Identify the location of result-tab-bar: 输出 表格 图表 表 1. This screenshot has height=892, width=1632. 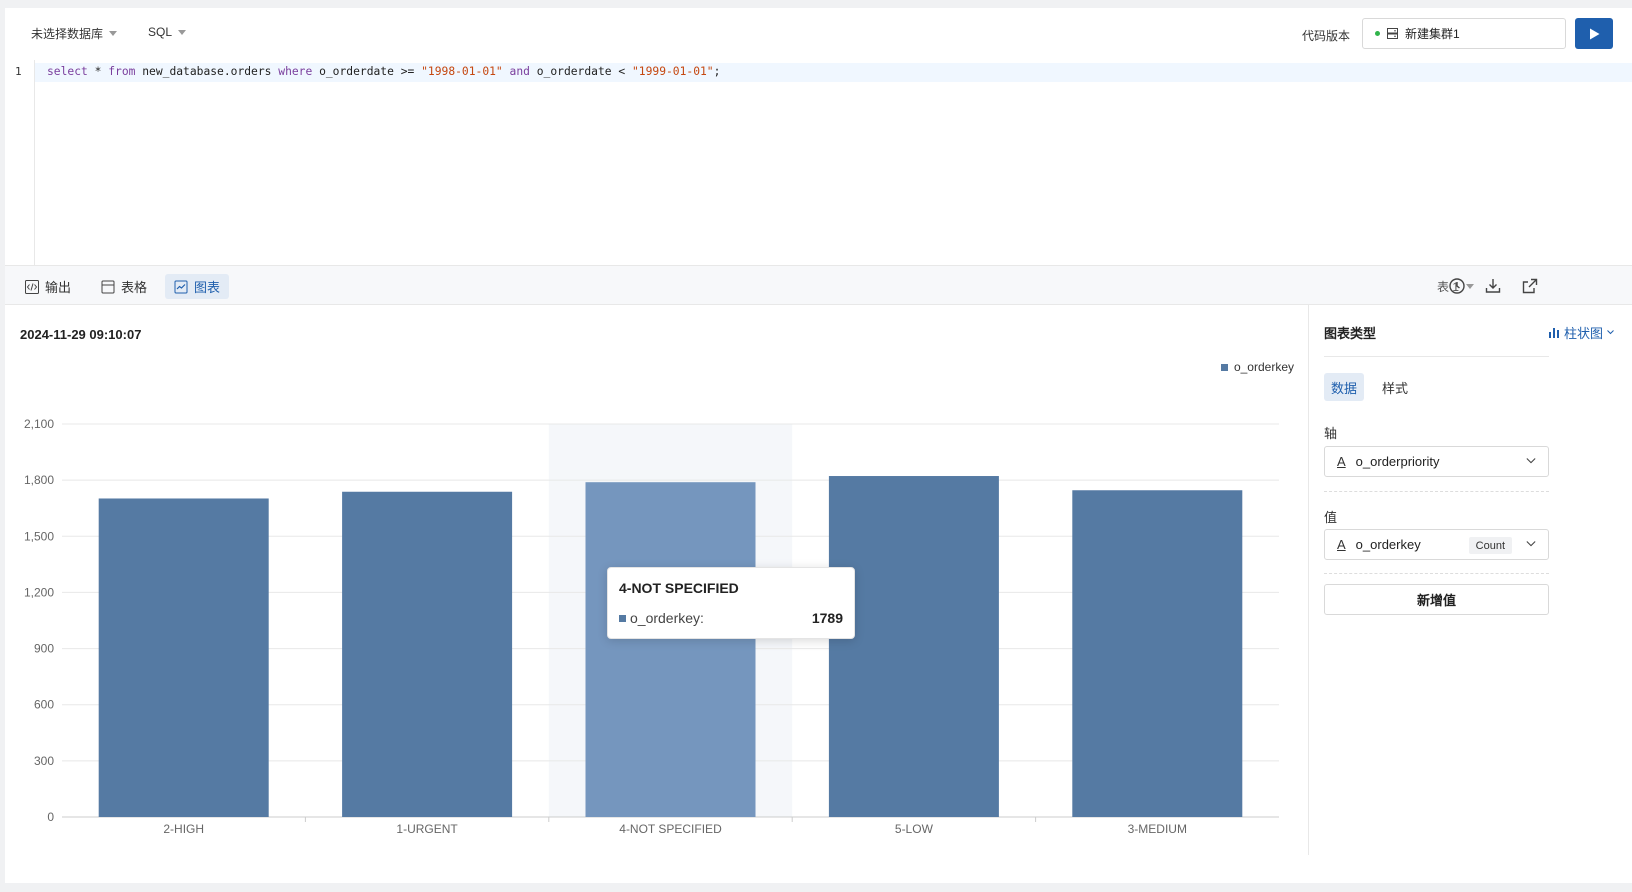
(818, 285).